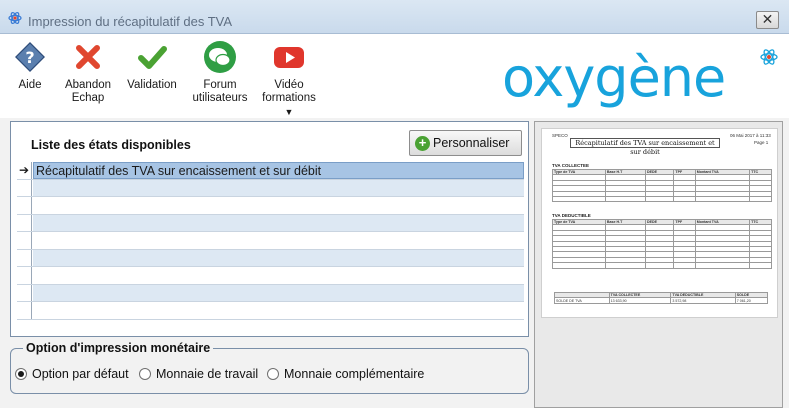  What do you see at coordinates (88, 98) in the screenshot?
I see `cancel-label-2: Echap` at bounding box center [88, 98].